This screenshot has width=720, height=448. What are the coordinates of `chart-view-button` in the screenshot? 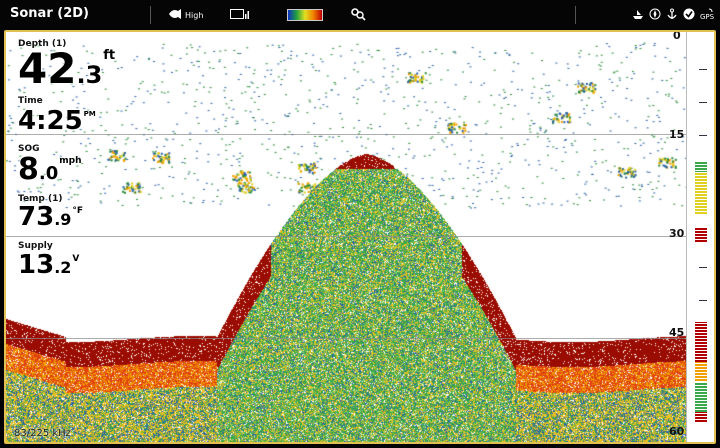 It's located at (240, 15).